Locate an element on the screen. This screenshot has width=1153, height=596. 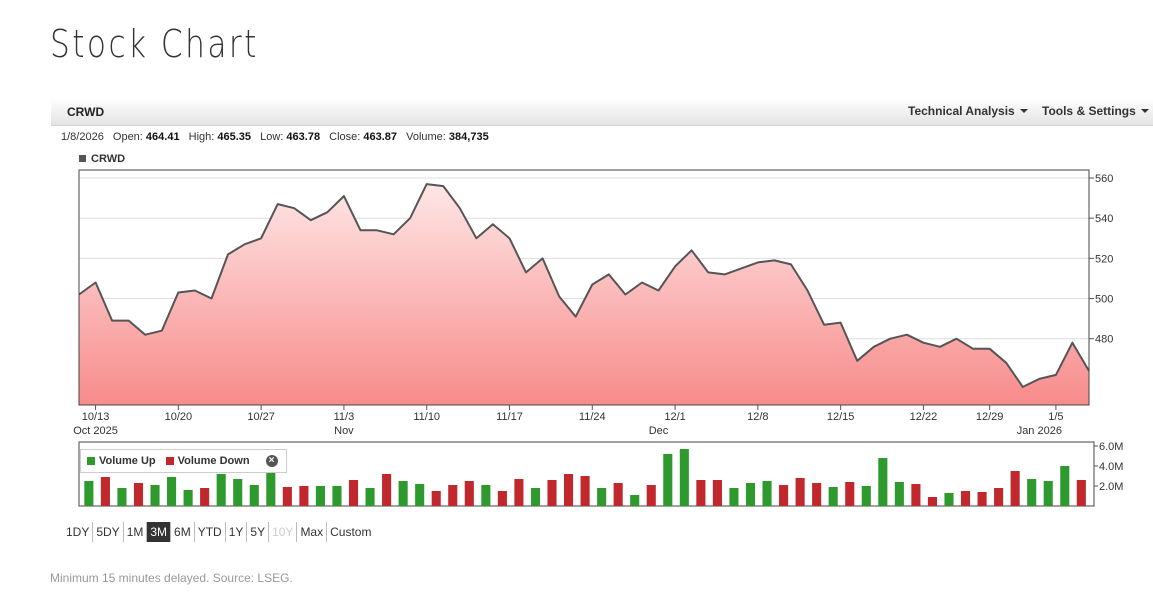
volume-legend: Volume Up Volume Down × is located at coordinates (183, 461).